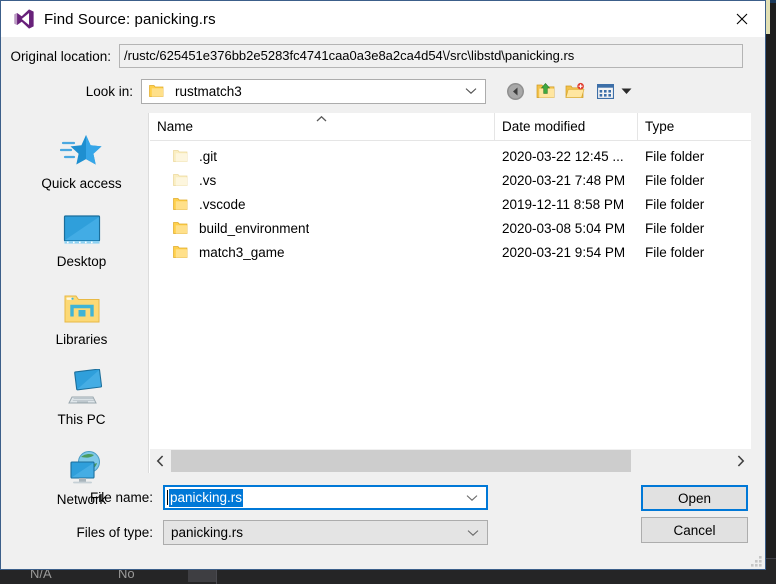 The image size is (776, 584). What do you see at coordinates (81, 229) in the screenshot?
I see `desktop-monitor-icon` at bounding box center [81, 229].